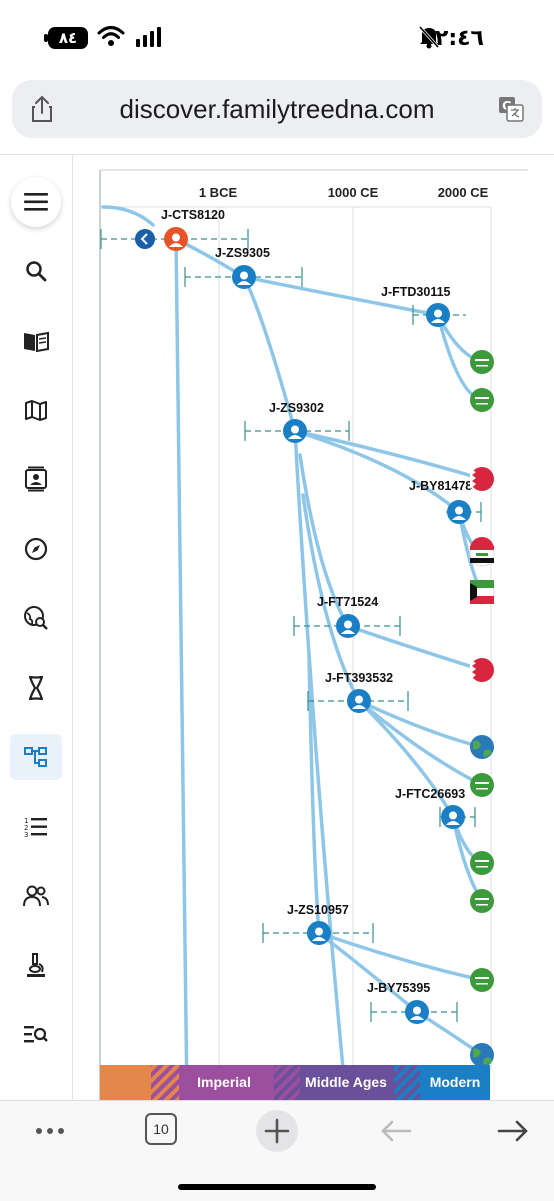  I want to click on sidebar-item-search, so click(36, 271).